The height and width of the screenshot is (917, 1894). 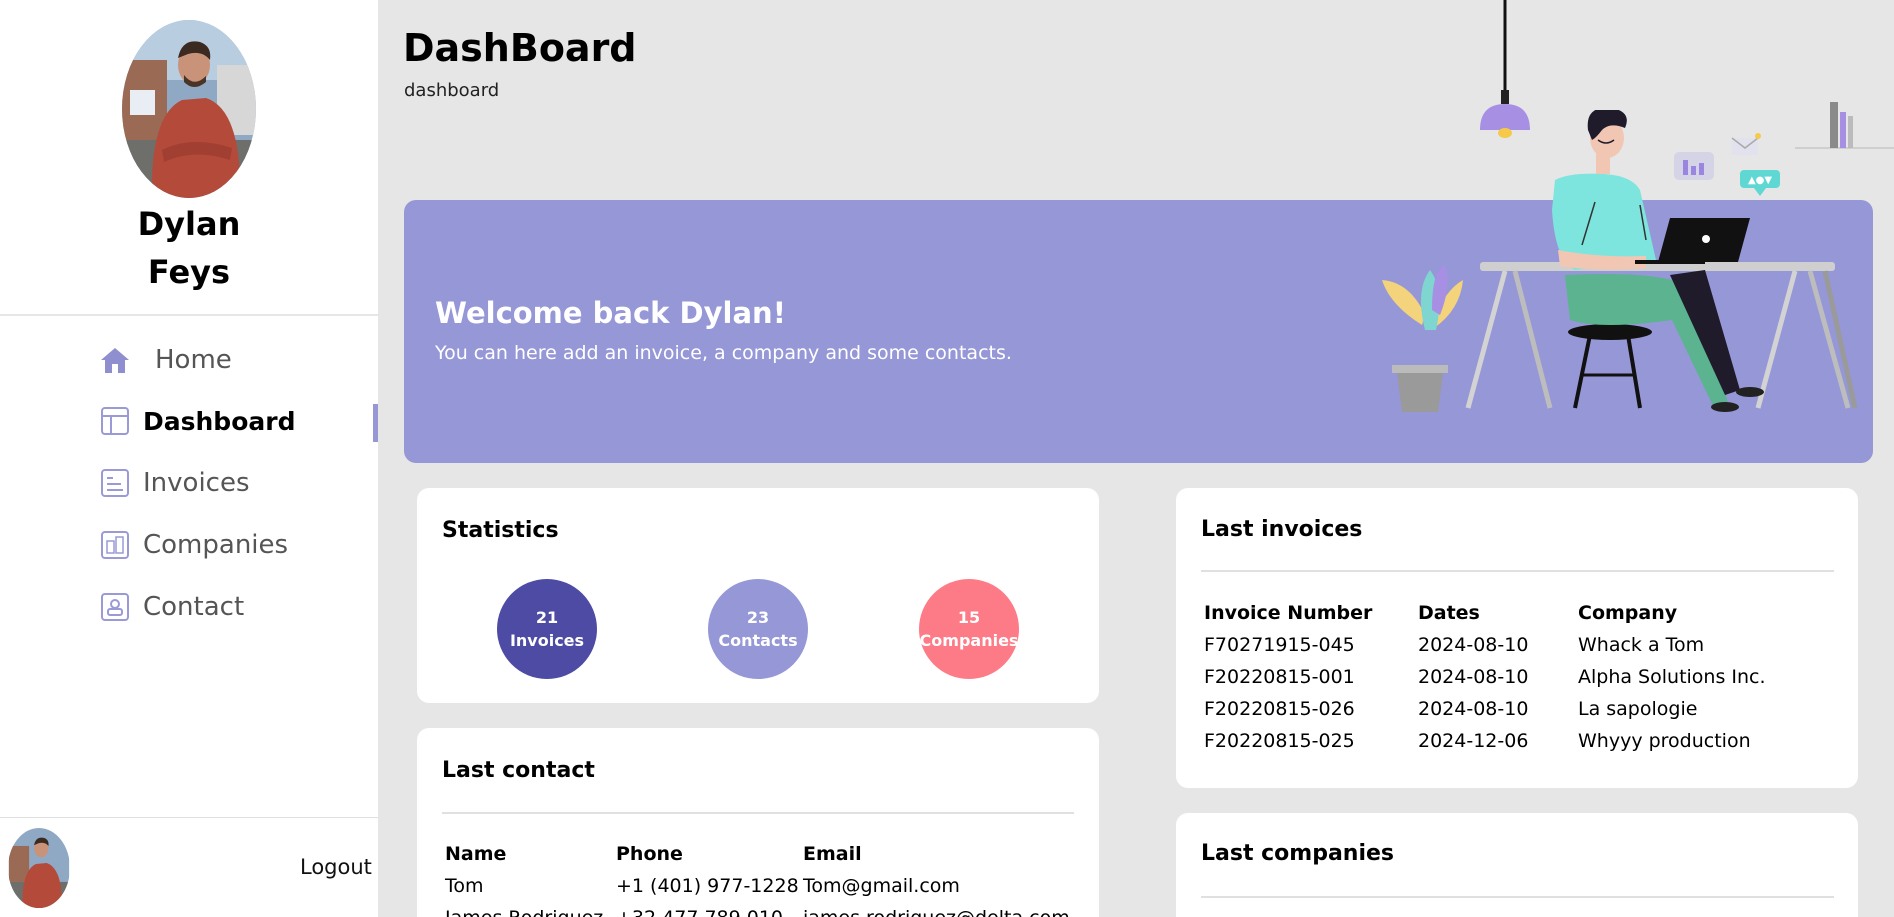 What do you see at coordinates (1279, 709) in the screenshot?
I see `invoice-number: F20220815-026` at bounding box center [1279, 709].